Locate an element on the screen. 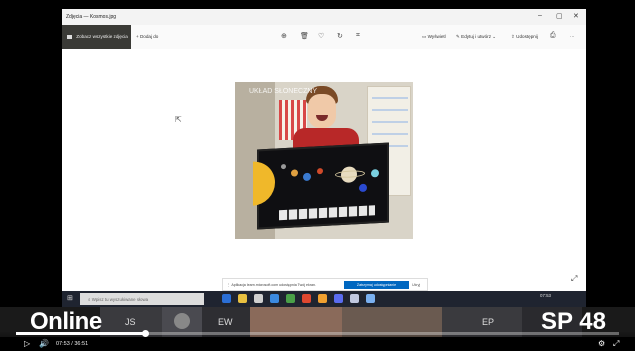 The height and width of the screenshot is (351, 635). expand-icon: ⤢ is located at coordinates (574, 279).